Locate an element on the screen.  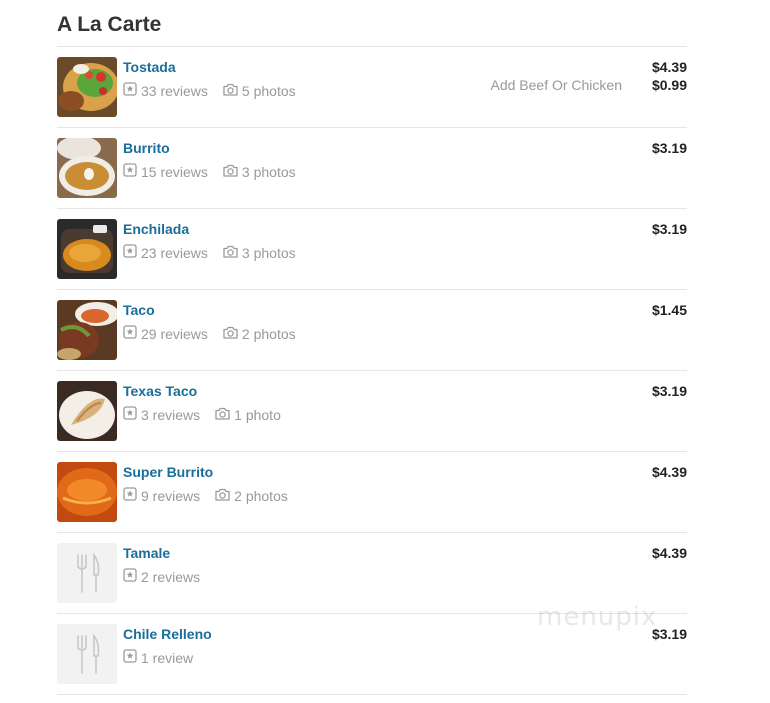
item-meta: 2 reviews is located at coordinates (161, 576).